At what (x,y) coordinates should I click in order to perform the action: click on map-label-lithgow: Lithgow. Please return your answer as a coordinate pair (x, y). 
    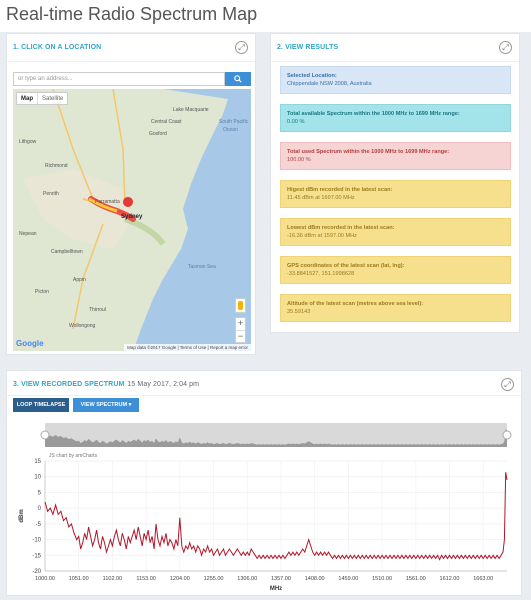
    Looking at the image, I should click on (28, 142).